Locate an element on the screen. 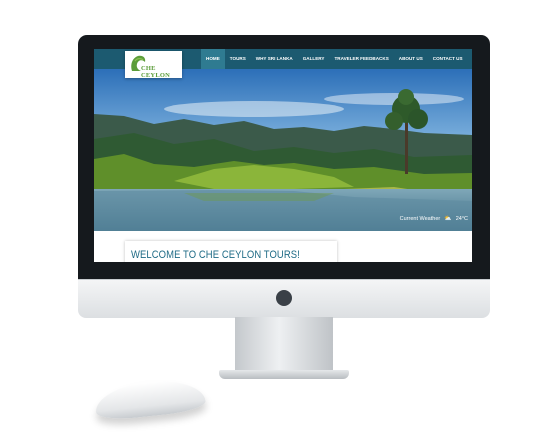  nav-item-gallery: GALLERY is located at coordinates (314, 59).